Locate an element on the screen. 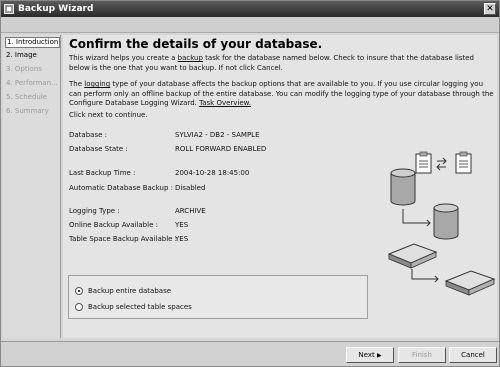  step-introduction: 1. Introduction is located at coordinates (32, 42).